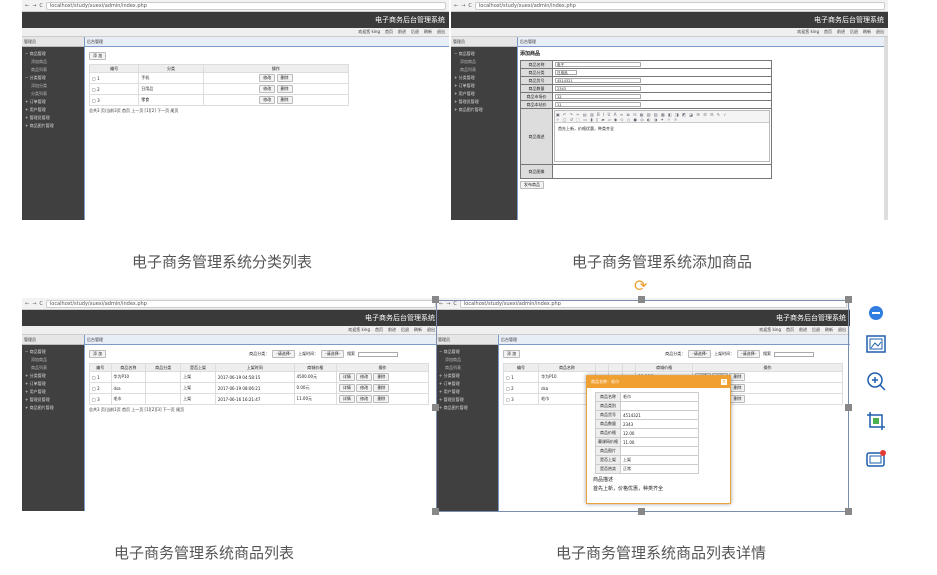 This screenshot has height=575, width=937. What do you see at coordinates (428, 31) in the screenshot?
I see `refresh-link: 刷新` at bounding box center [428, 31].